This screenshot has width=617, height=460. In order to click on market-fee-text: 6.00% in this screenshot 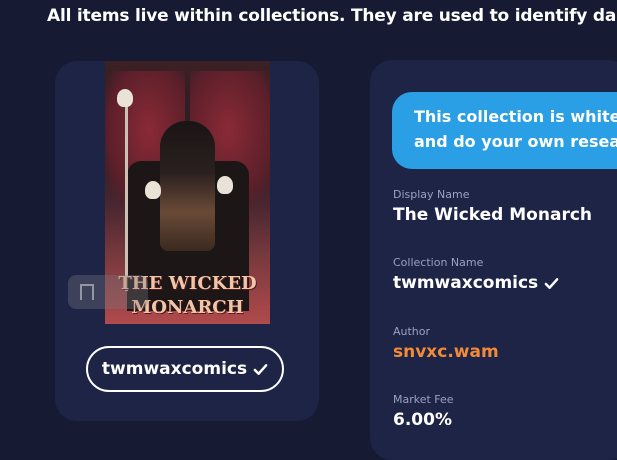, I will do `click(422, 420)`.